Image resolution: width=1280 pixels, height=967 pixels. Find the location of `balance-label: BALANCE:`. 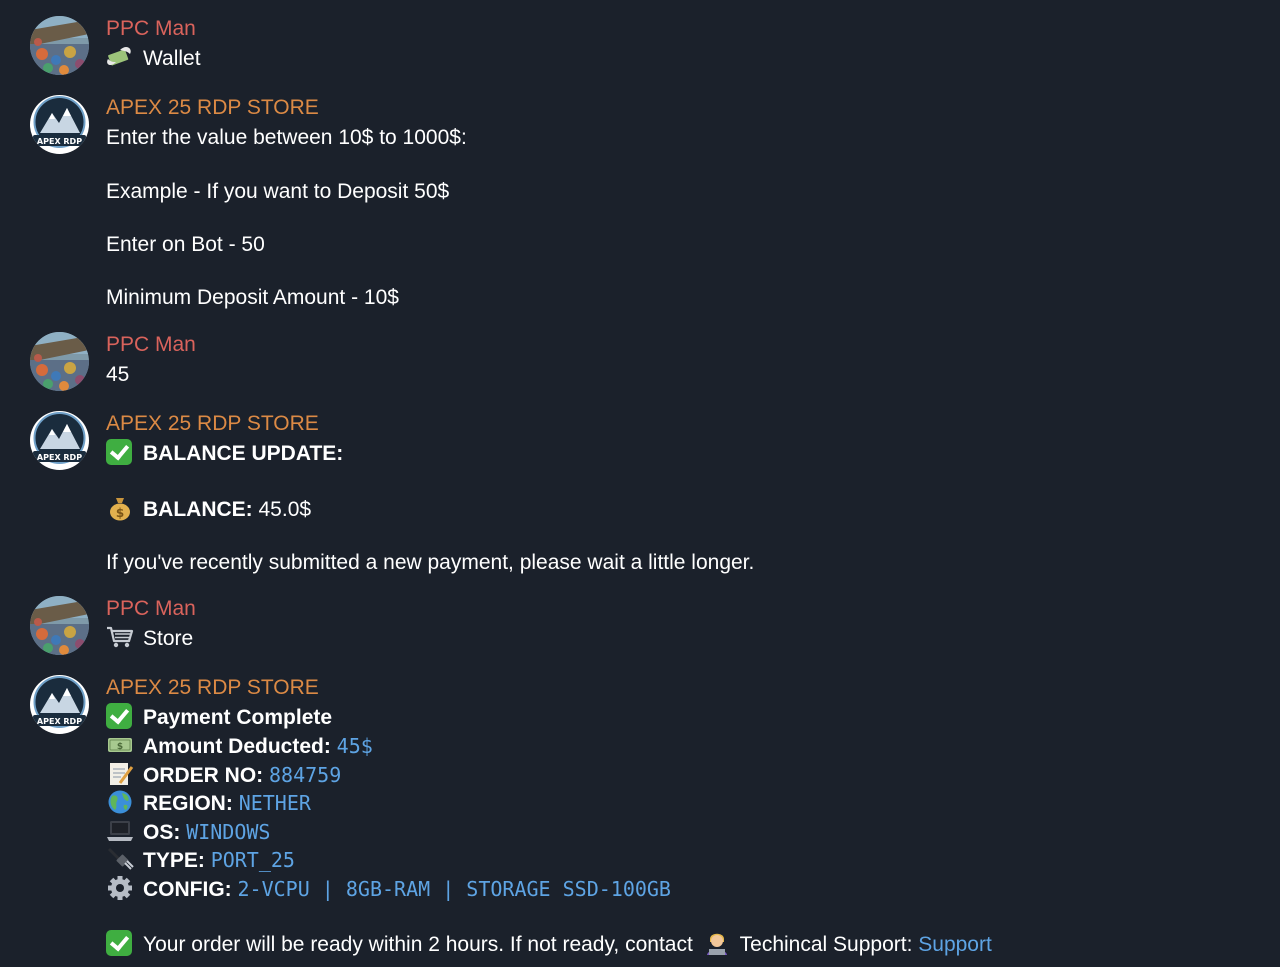

balance-label: BALANCE: is located at coordinates (198, 509).